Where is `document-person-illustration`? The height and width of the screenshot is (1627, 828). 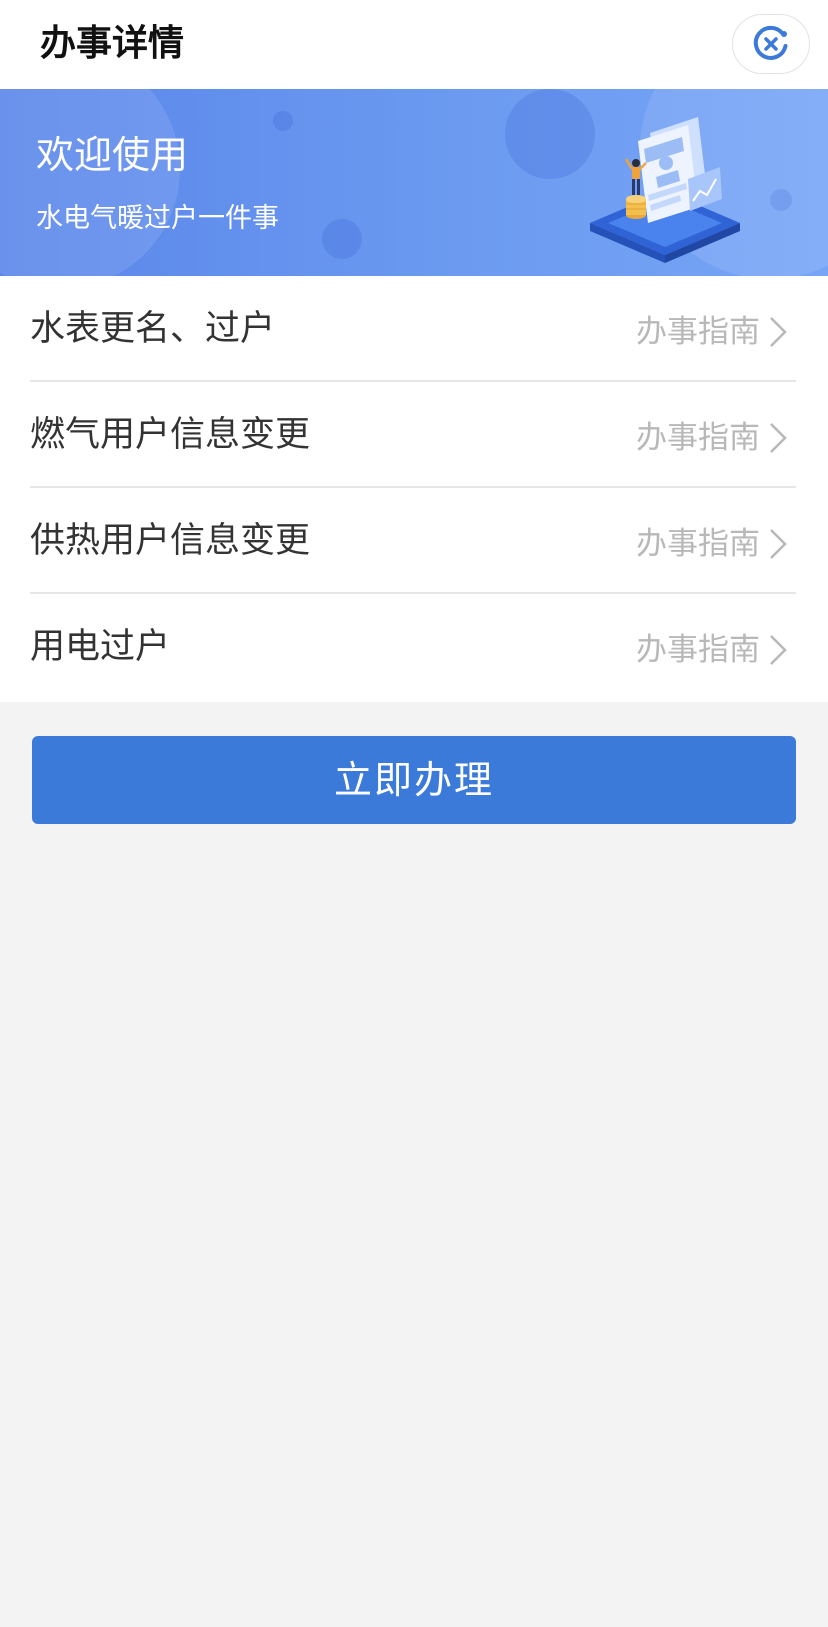
document-person-illustration is located at coordinates (665, 190).